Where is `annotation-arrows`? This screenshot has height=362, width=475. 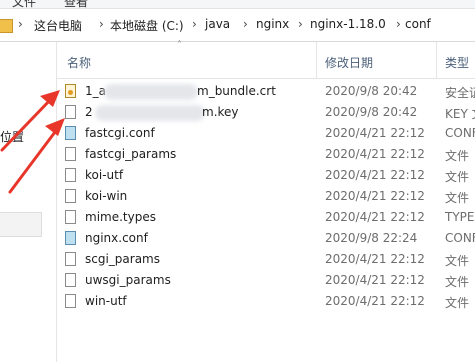 annotation-arrows is located at coordinates (32, 142).